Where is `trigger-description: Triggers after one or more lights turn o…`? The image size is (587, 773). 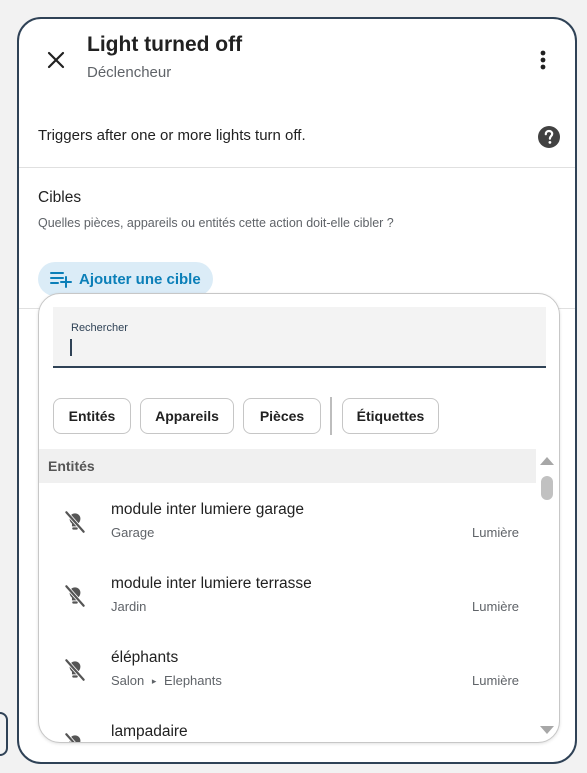
trigger-description: Triggers after one or more lights turn o… is located at coordinates (172, 135).